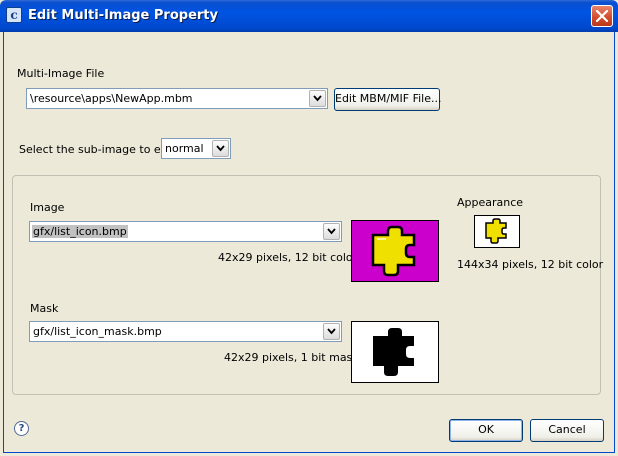 The height and width of the screenshot is (456, 618). Describe the element at coordinates (123, 15) in the screenshot. I see `window-title: Edit Multi-Image Property` at that location.